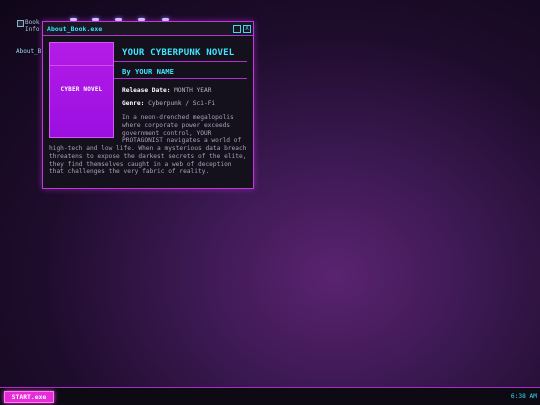  I want to click on book-cover-text: CYBER NOVEL, so click(81, 90).